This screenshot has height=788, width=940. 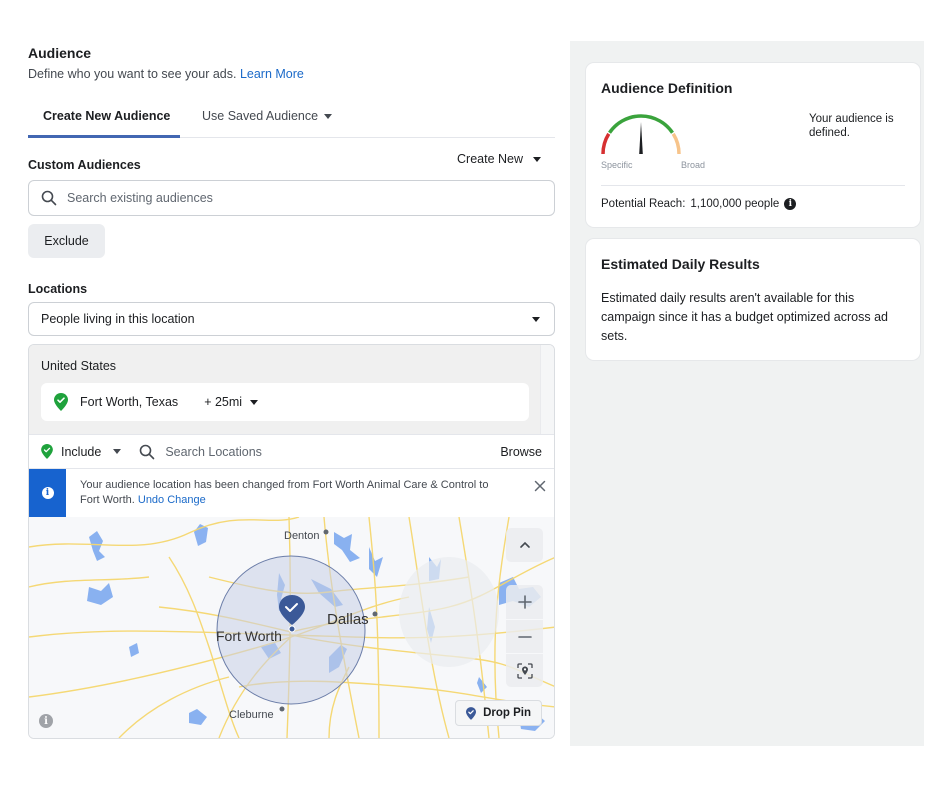 What do you see at coordinates (680, 264) in the screenshot?
I see `estimated-daily-results-title: Estimated Daily Results` at bounding box center [680, 264].